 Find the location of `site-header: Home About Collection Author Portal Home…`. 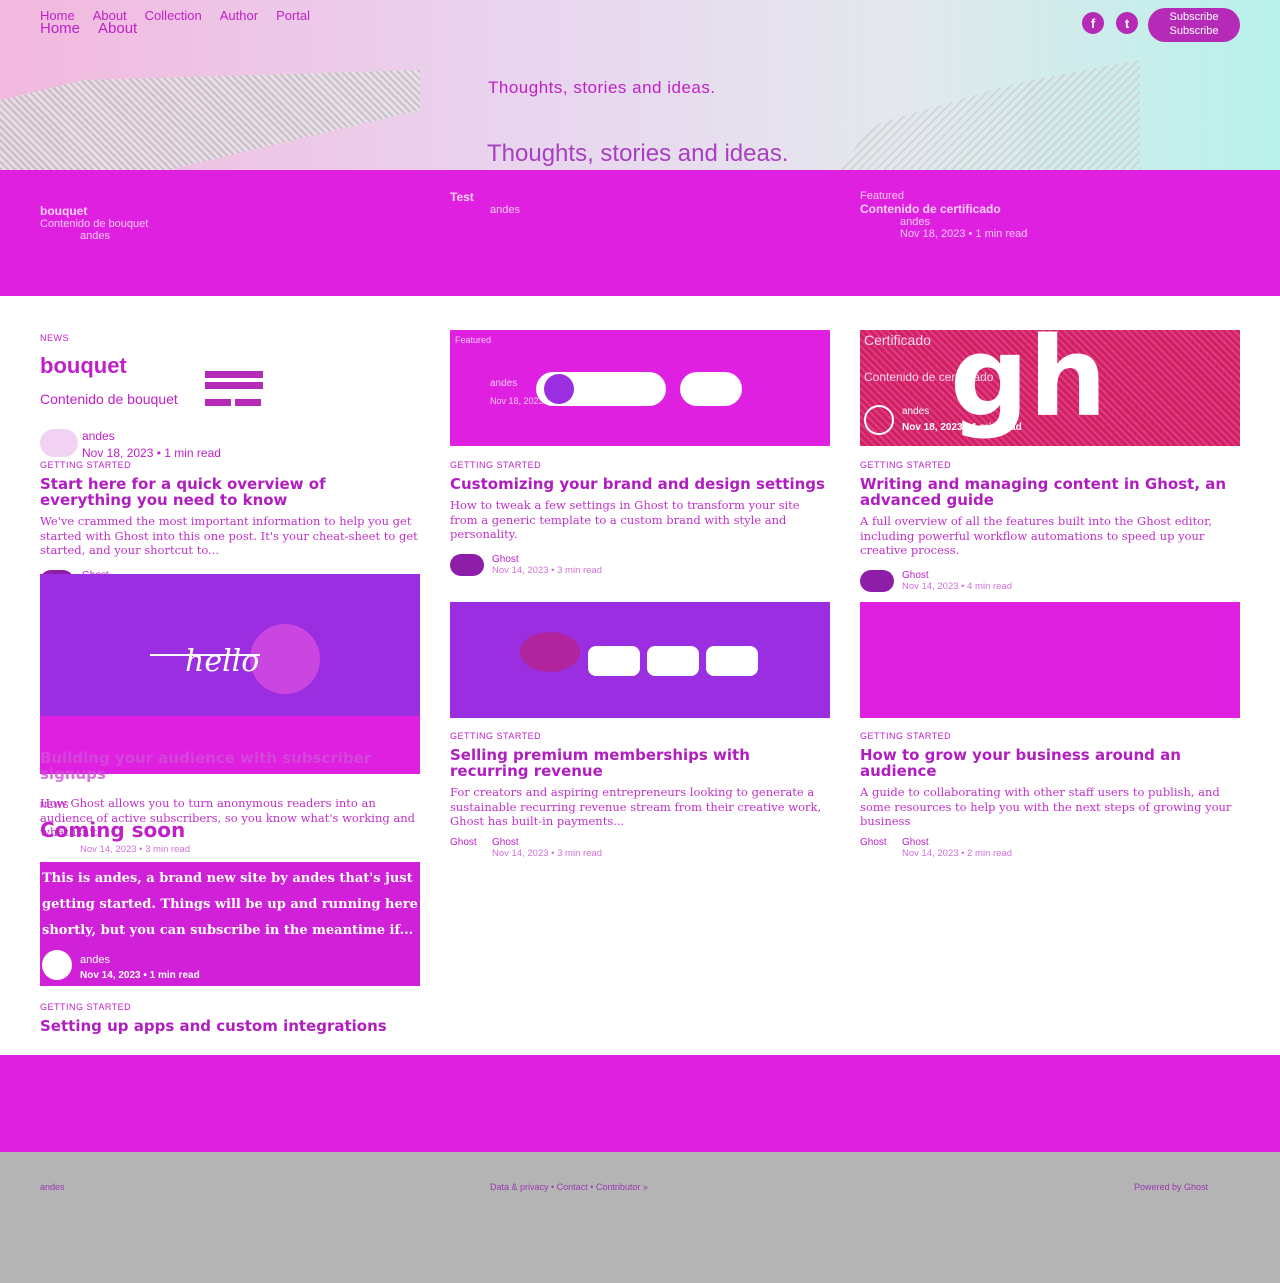

site-header: Home About Collection Author Portal Home… is located at coordinates (640, 85).